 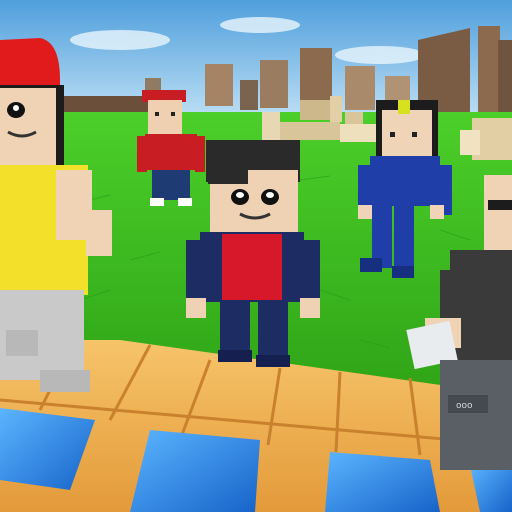 I want to click on character-badge-text: ooo, so click(x=464, y=406).